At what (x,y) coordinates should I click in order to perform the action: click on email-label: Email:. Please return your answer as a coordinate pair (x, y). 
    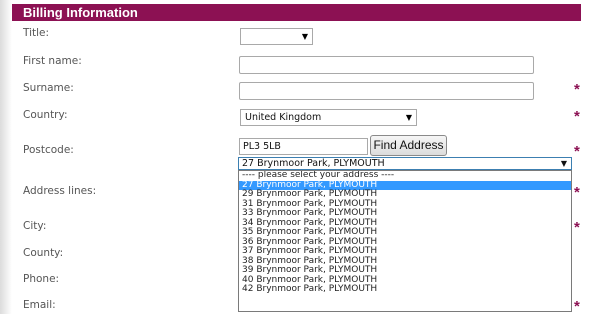
    Looking at the image, I should click on (39, 305).